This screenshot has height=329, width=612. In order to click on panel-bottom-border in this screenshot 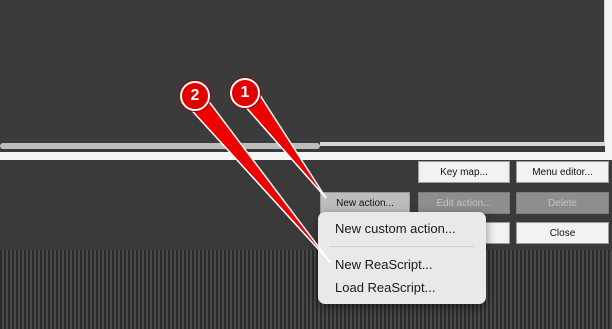, I will do `click(306, 156)`.